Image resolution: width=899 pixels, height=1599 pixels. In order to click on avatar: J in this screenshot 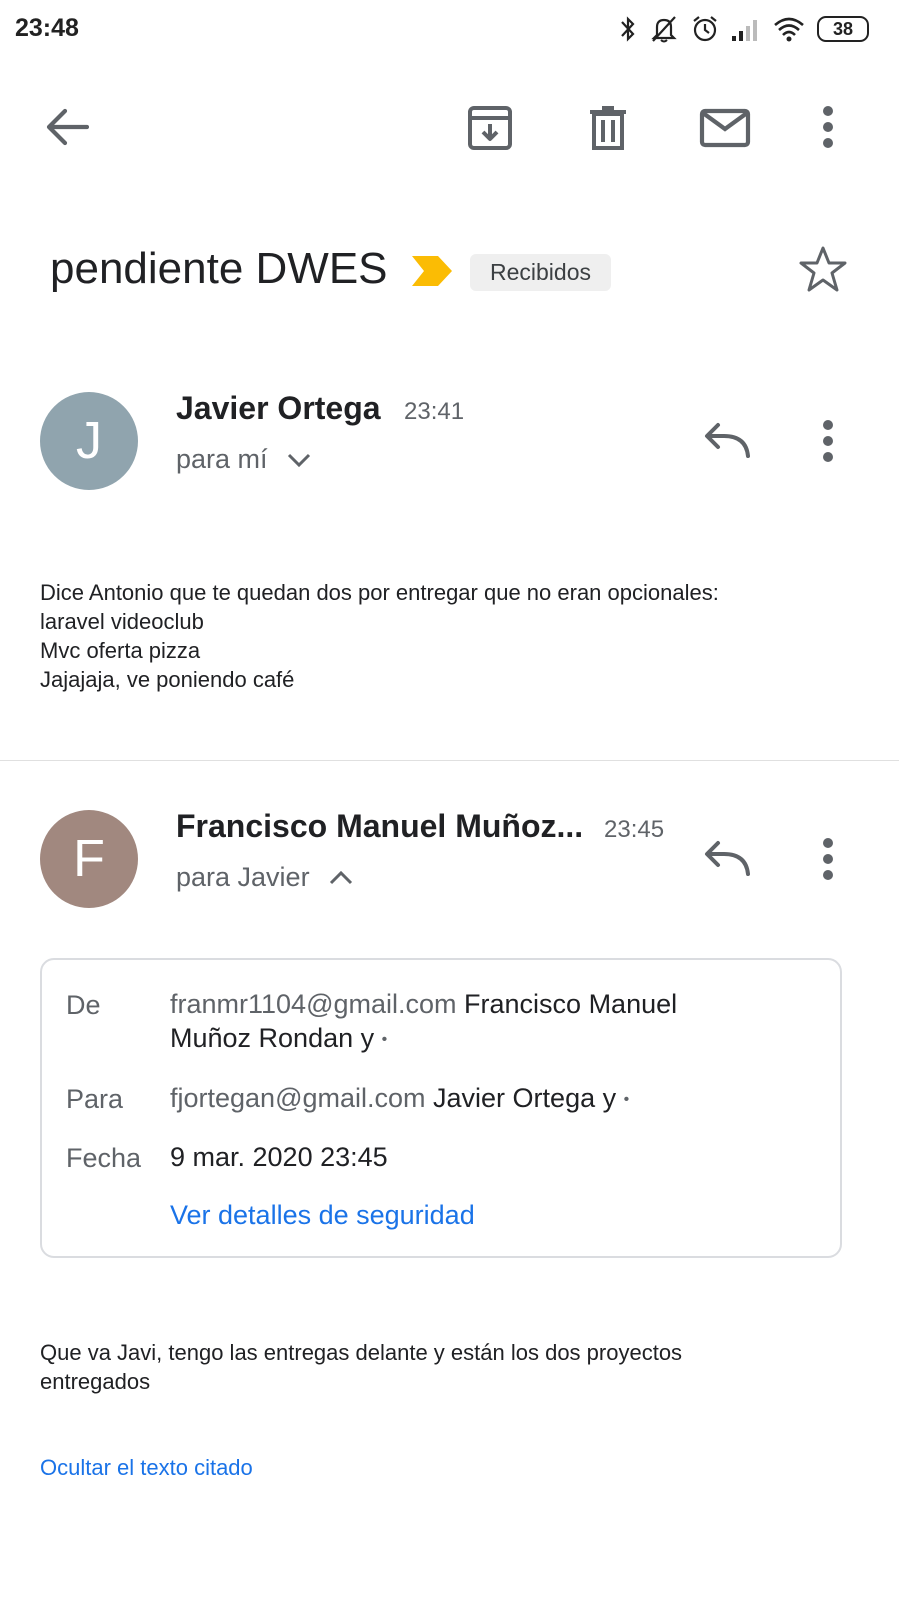, I will do `click(89, 441)`.